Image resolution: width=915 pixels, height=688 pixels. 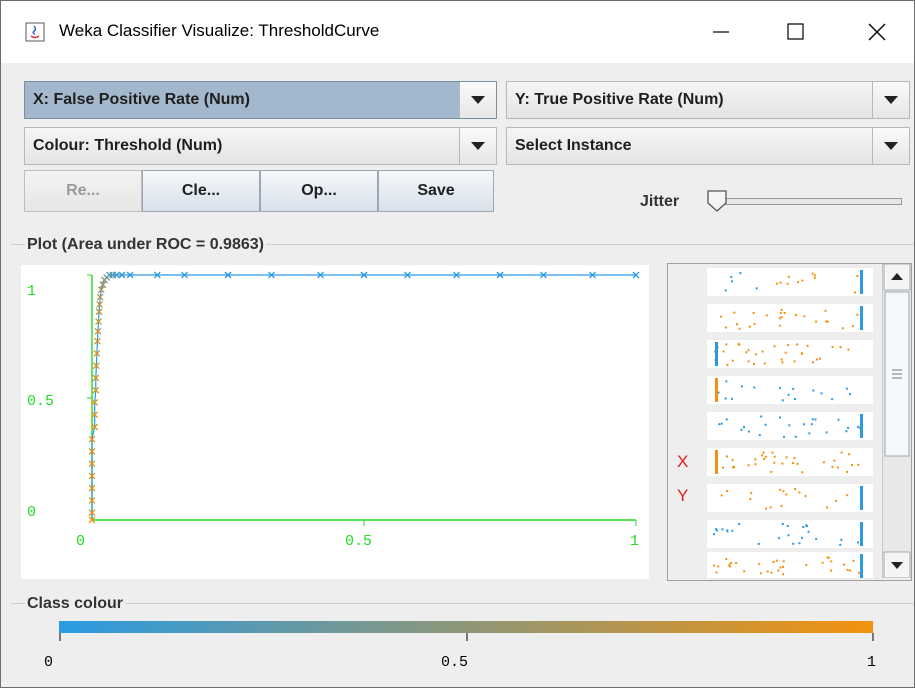 What do you see at coordinates (460, 652) in the screenshot?
I see `class-colour-scale: 0 0.5 1` at bounding box center [460, 652].